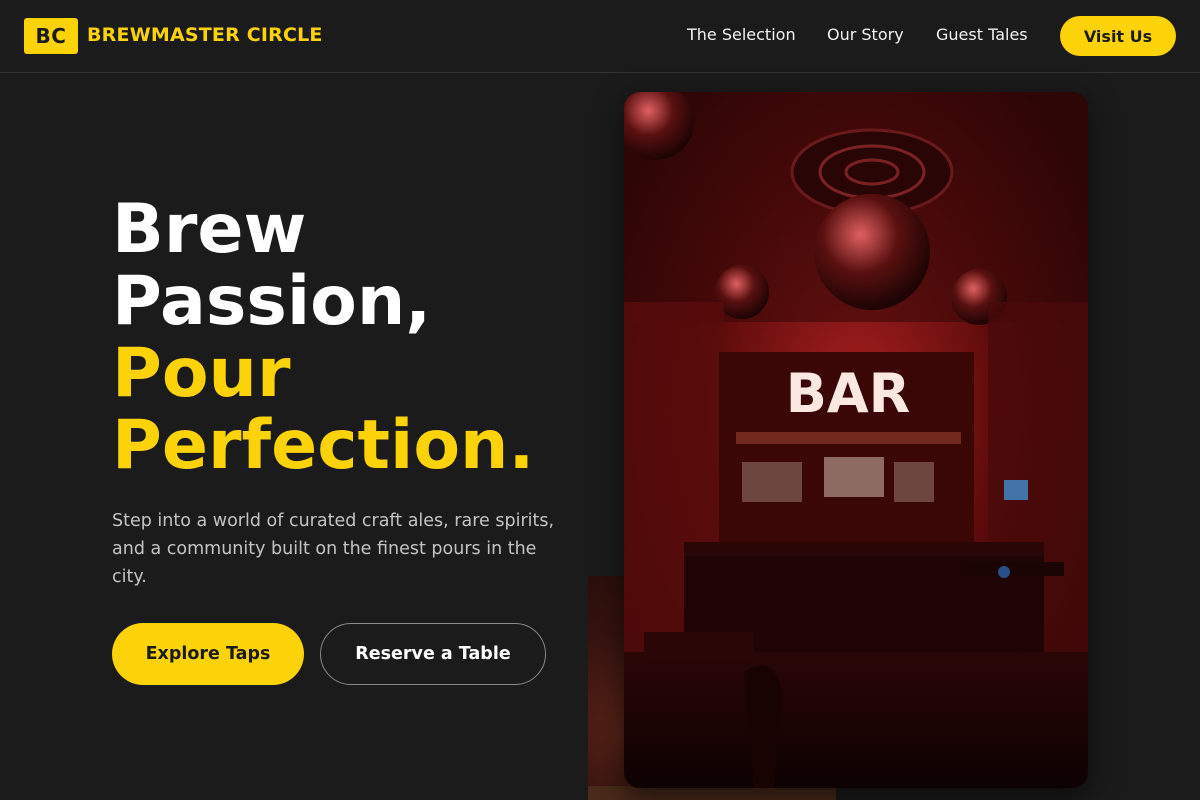 The width and height of the screenshot is (1200, 800). I want to click on nav-link-our-story: Our Story, so click(865, 34).